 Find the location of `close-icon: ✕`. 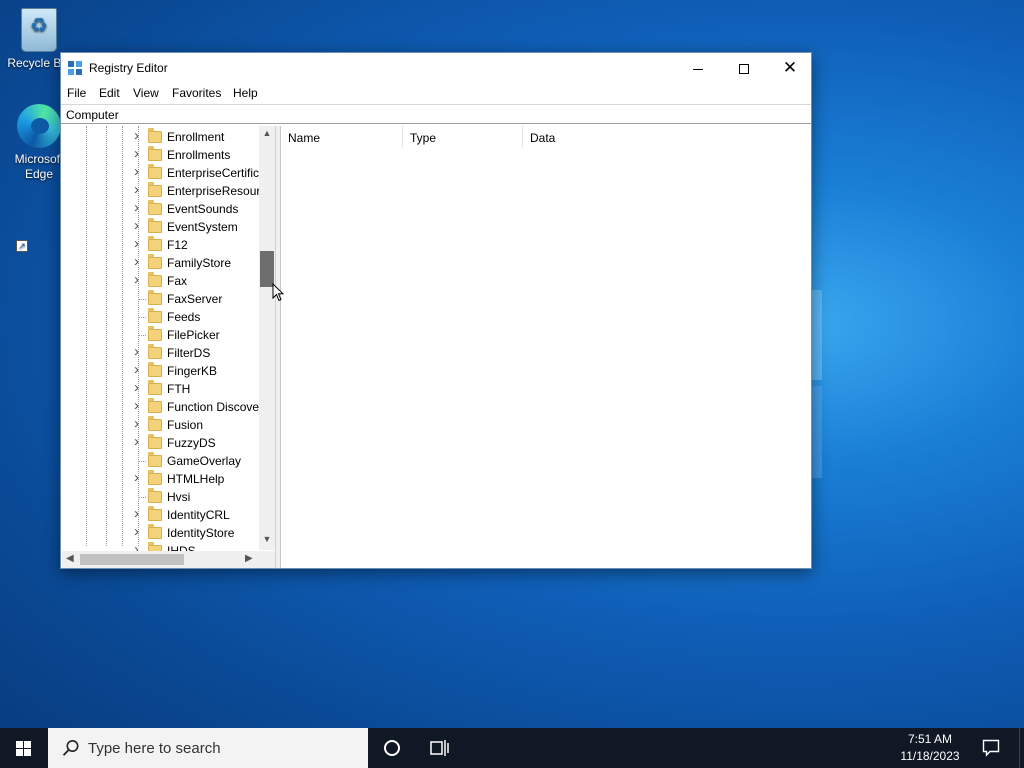

close-icon: ✕ is located at coordinates (790, 67).